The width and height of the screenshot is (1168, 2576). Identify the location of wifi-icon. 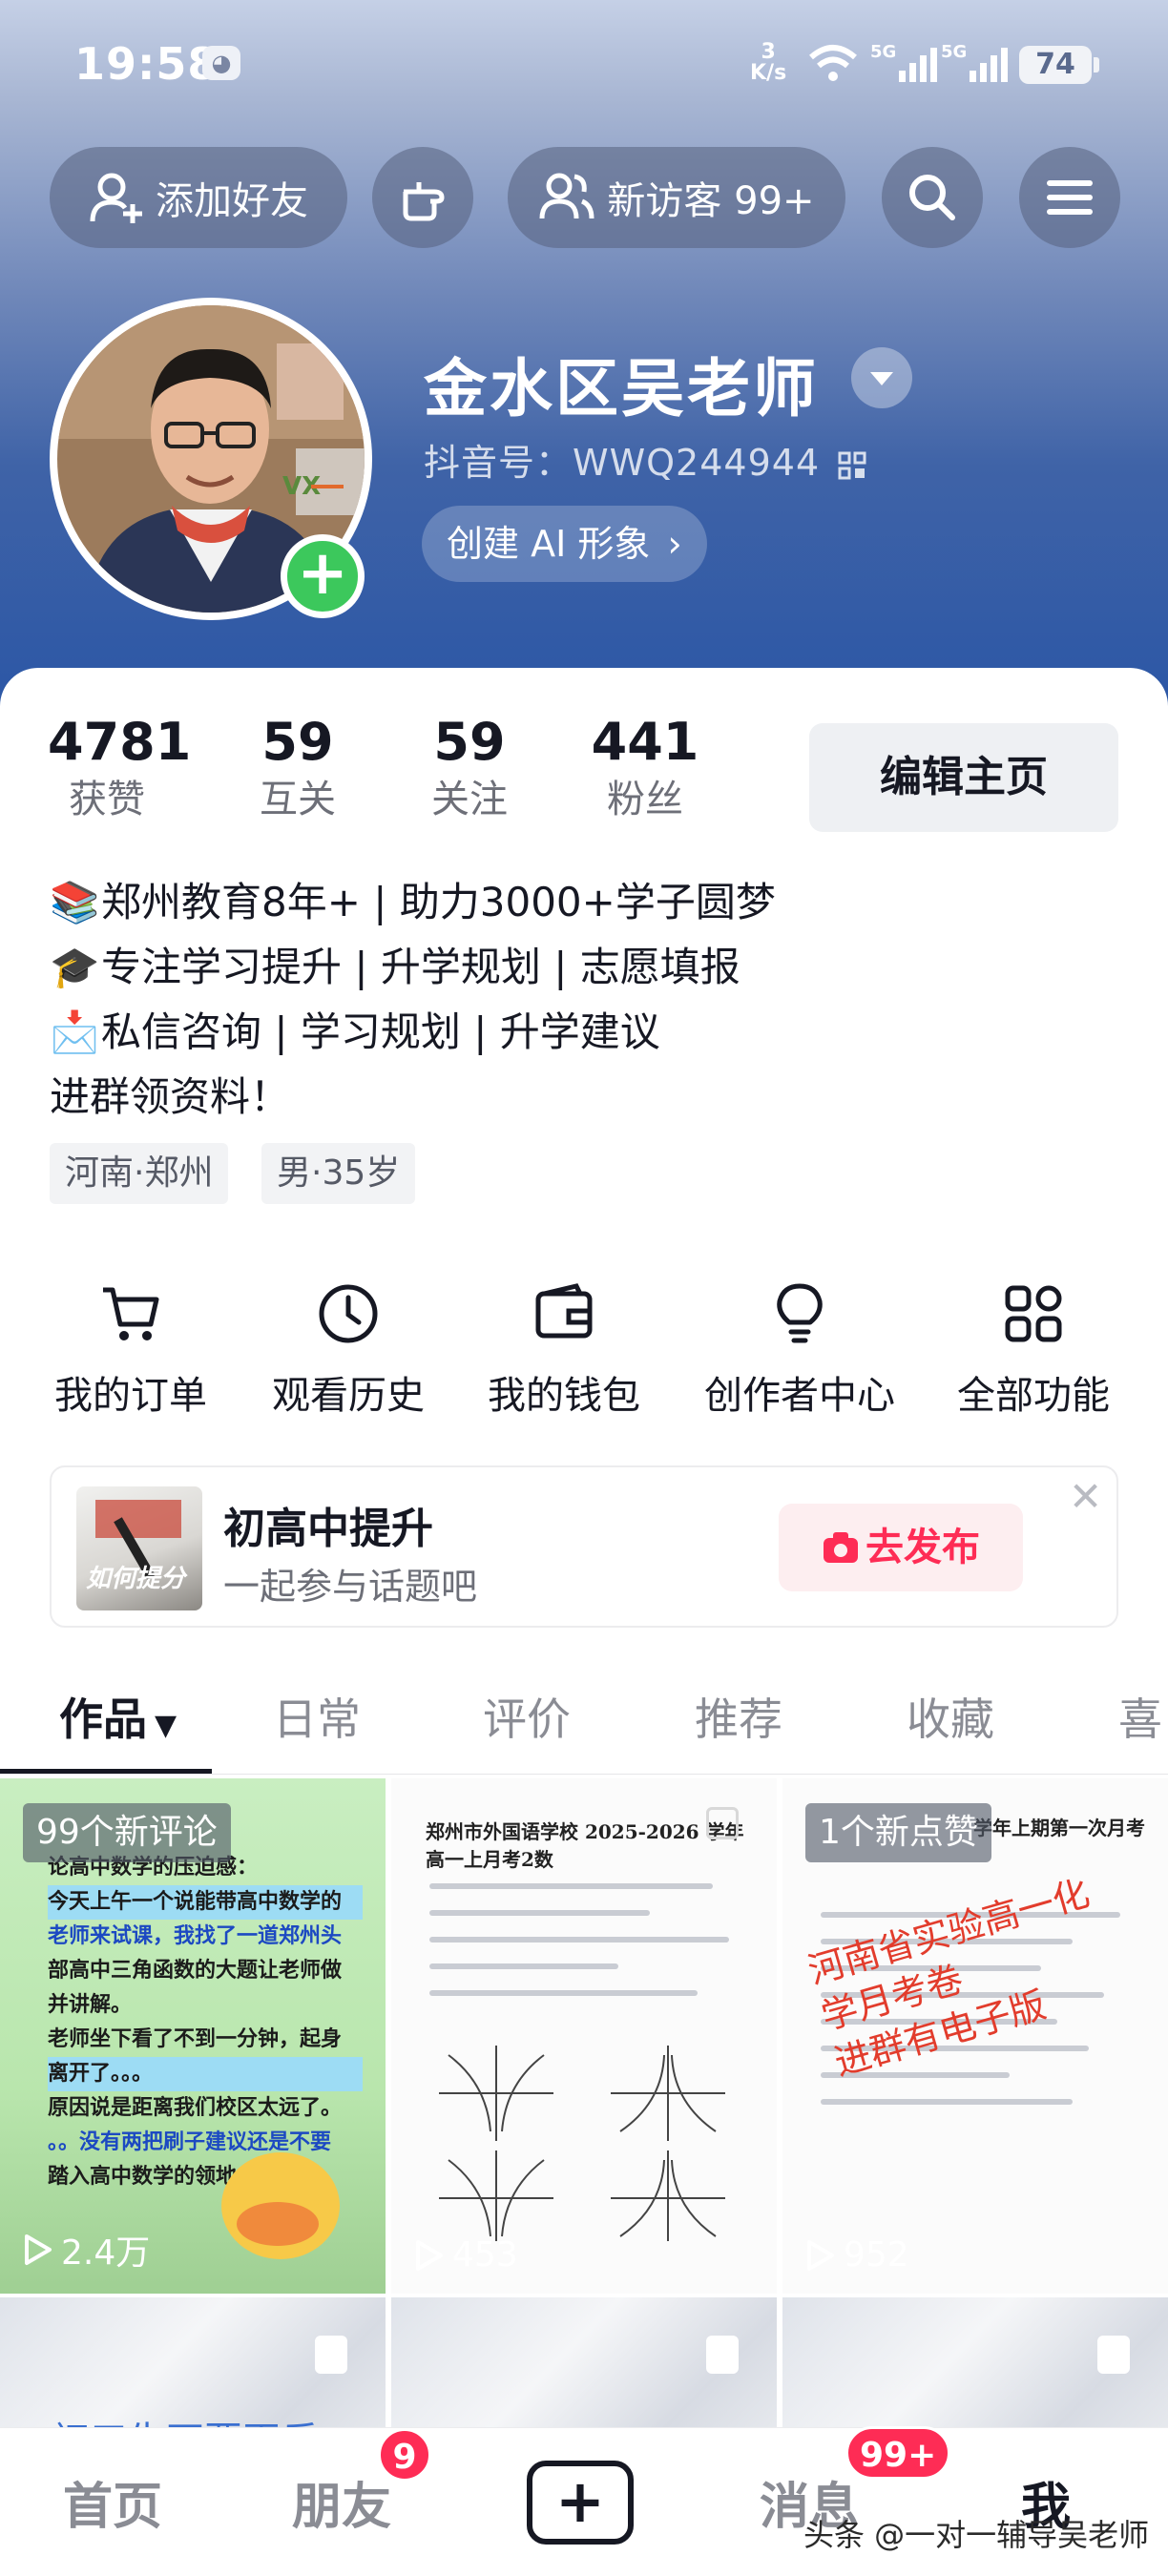
(833, 63).